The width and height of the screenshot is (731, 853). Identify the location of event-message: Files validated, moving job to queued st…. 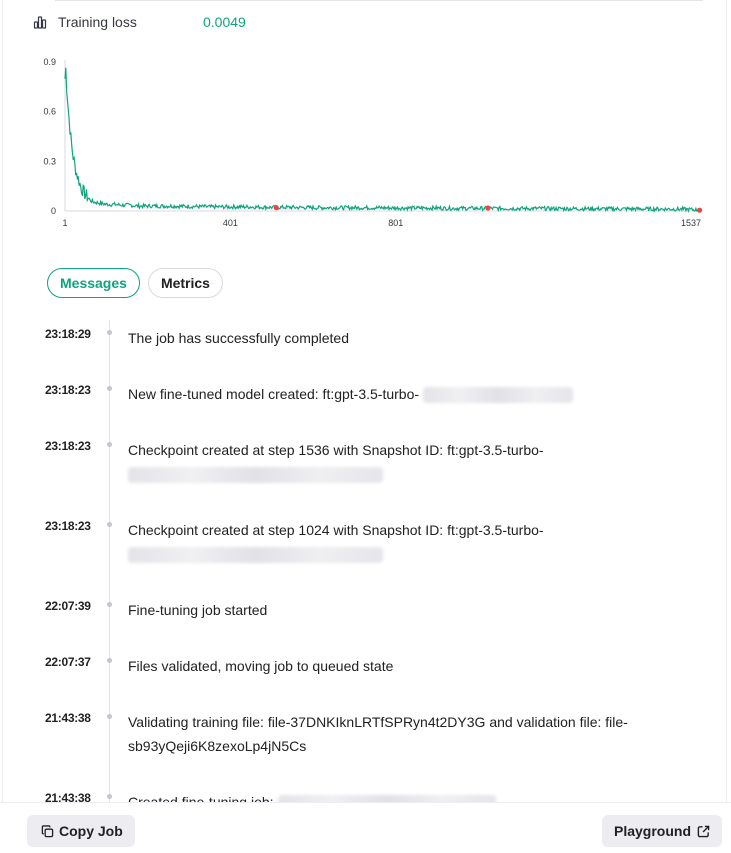
(261, 666).